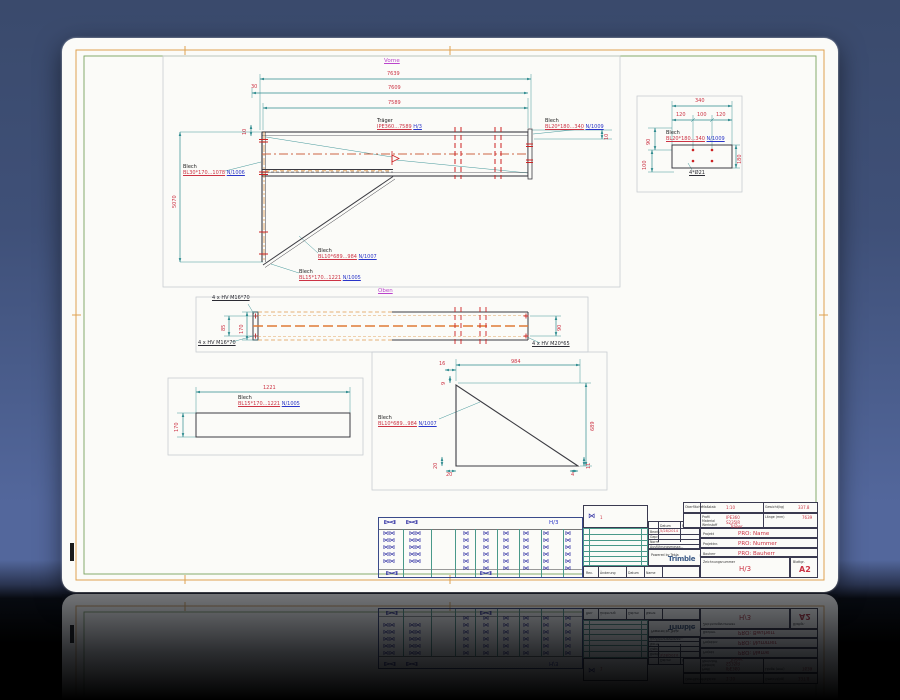  I want to click on blatt-label: Blattgr., so click(799, 561).